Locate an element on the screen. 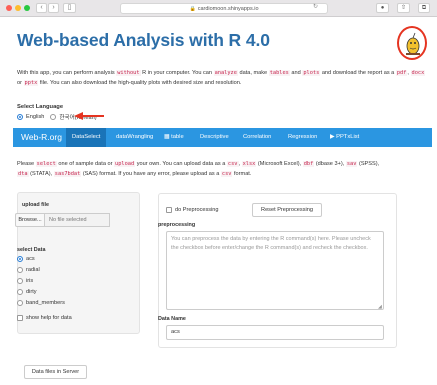 The height and width of the screenshot is (385, 437). tab-pptxlist: ▶ PPTxList is located at coordinates (344, 137).